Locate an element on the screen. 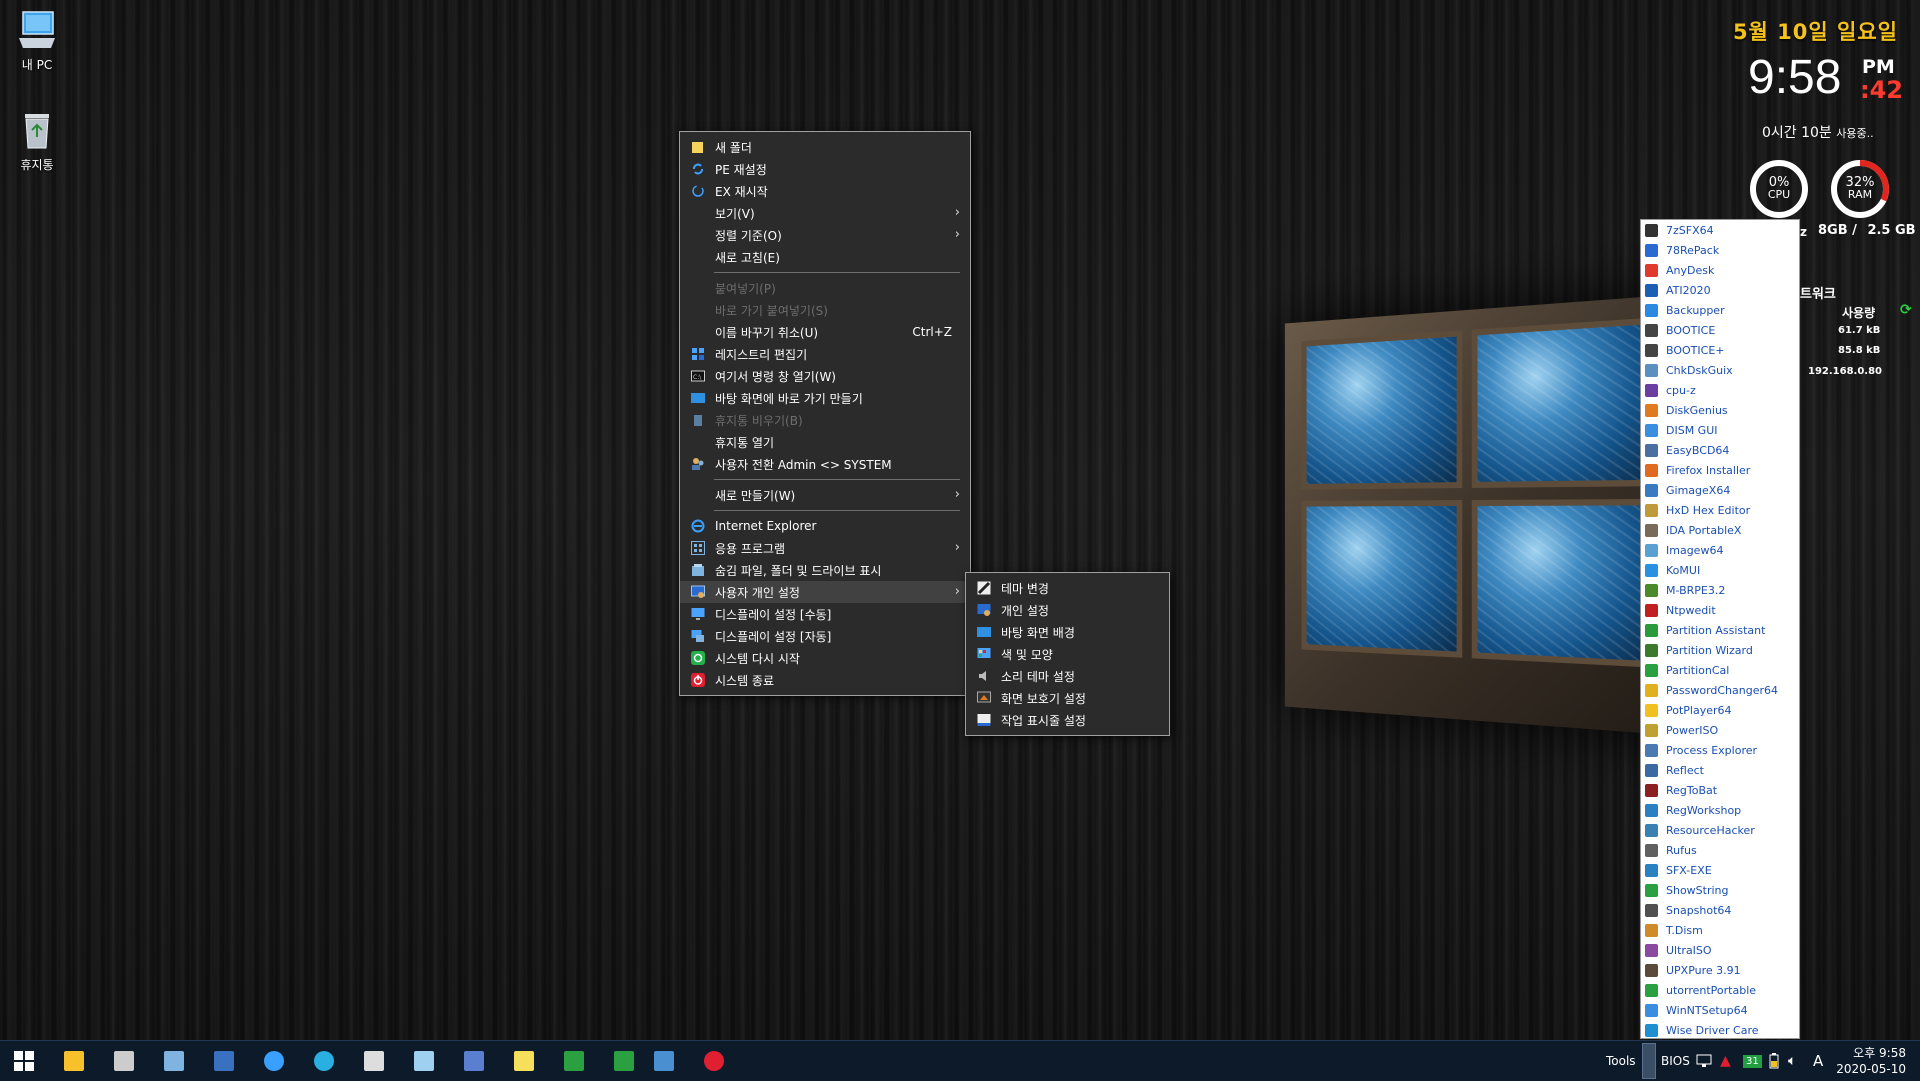 The width and height of the screenshot is (1920, 1081). tools-list-item: PasswordChanger64 is located at coordinates (1720, 690).